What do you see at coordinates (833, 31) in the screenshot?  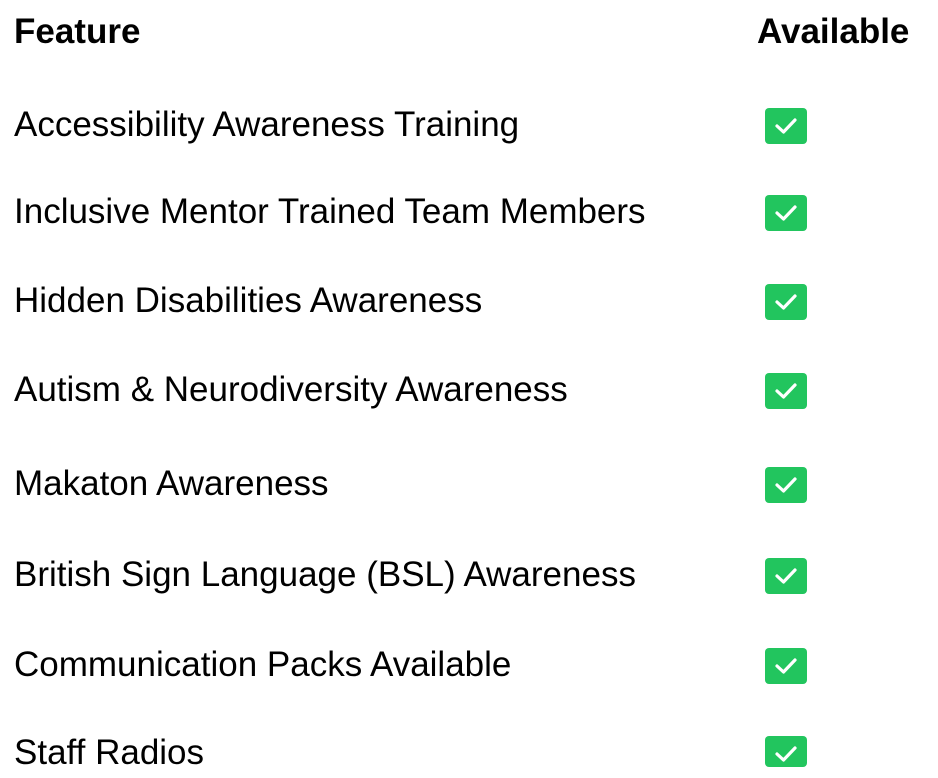 I see `available-column-header: Available` at bounding box center [833, 31].